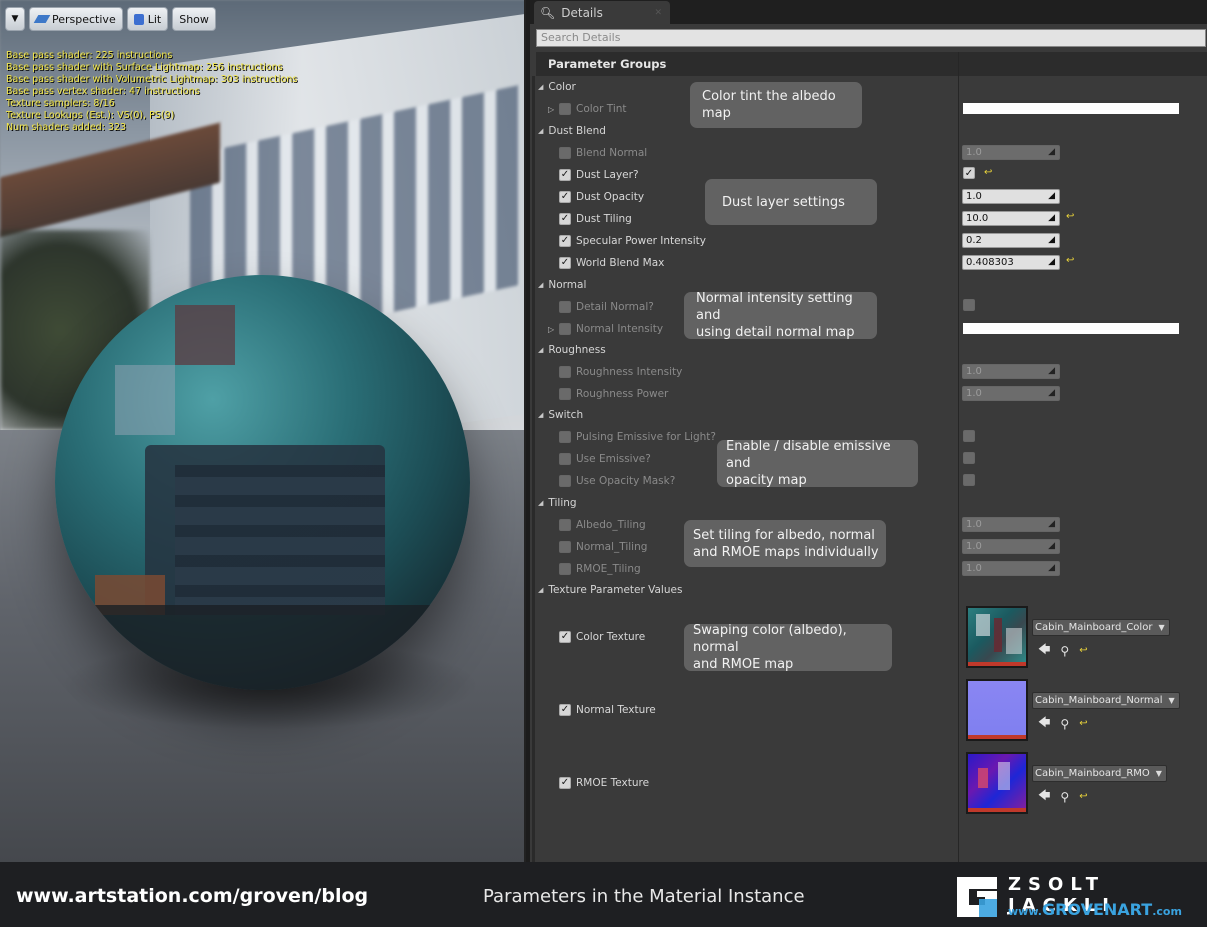 This screenshot has height=927, width=1207. What do you see at coordinates (566, 415) in the screenshot?
I see `group-label: Switch` at bounding box center [566, 415].